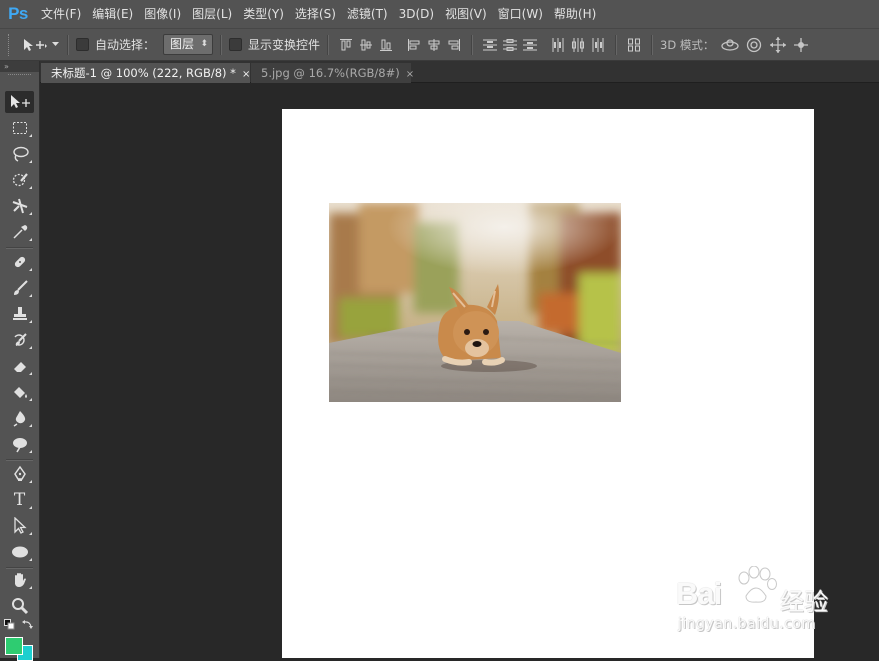 The height and width of the screenshot is (661, 879). Describe the element at coordinates (730, 45) in the screenshot. I see `3d-rotate-icon` at that location.